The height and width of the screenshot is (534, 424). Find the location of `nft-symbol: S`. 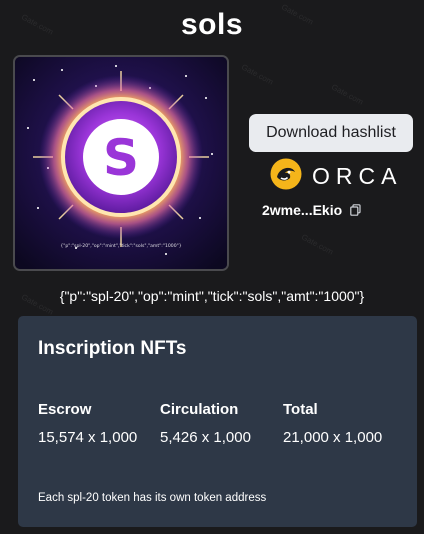

nft-symbol: S is located at coordinates (121, 158).